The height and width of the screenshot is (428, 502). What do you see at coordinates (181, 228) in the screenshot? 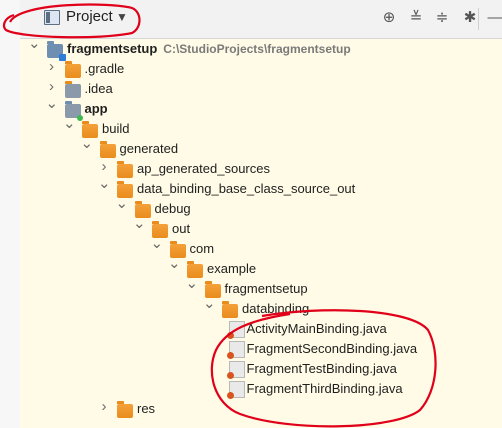
I see `tree-item-label: out` at bounding box center [181, 228].